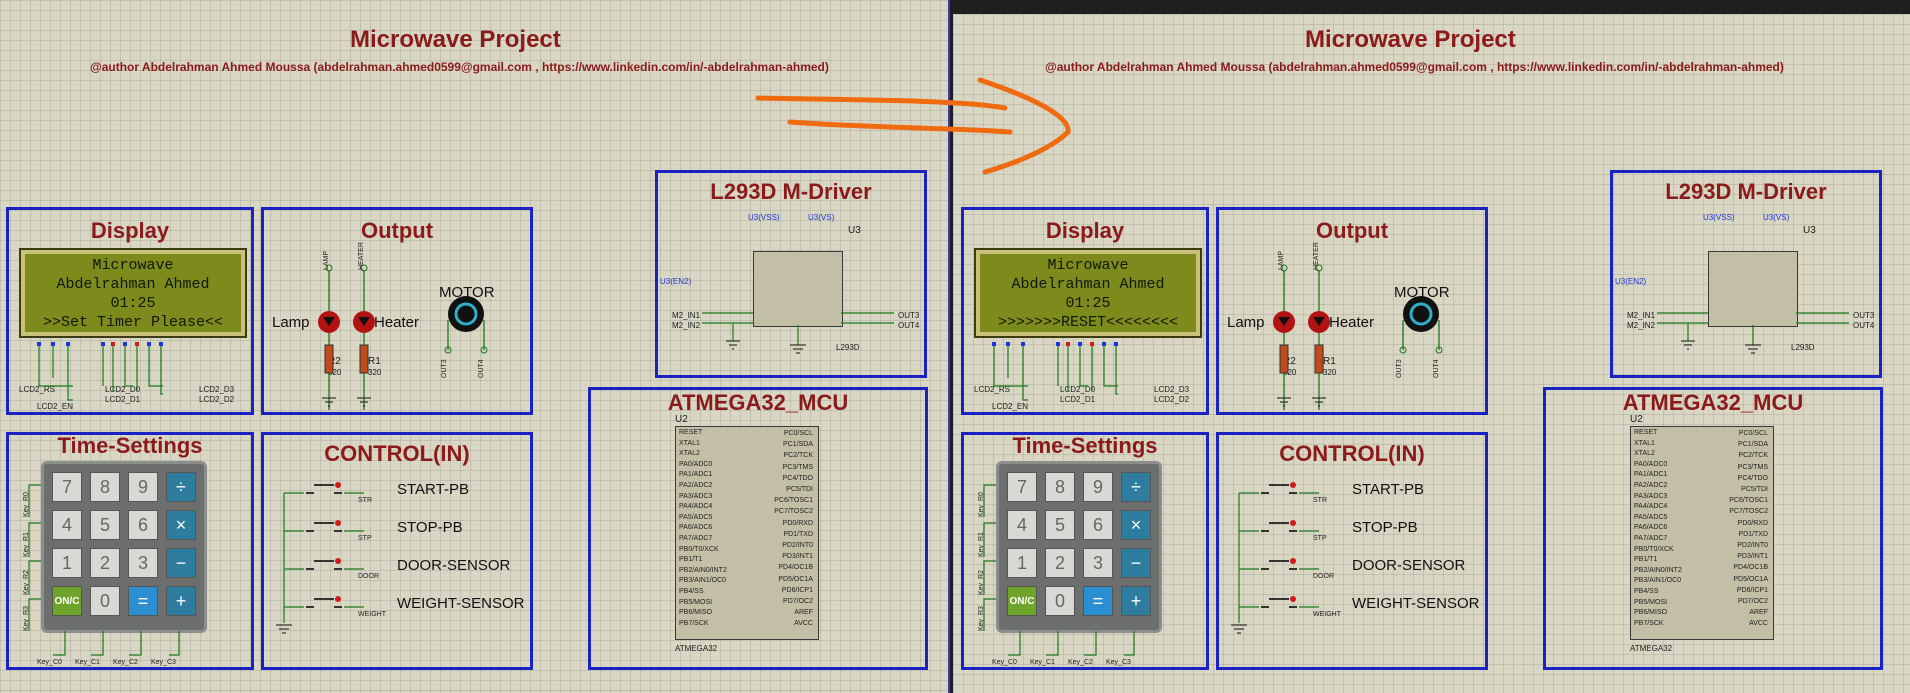 This screenshot has width=1910, height=693. I want to click on mcu-right-pin: PC1/SDA, so click(1753, 445).